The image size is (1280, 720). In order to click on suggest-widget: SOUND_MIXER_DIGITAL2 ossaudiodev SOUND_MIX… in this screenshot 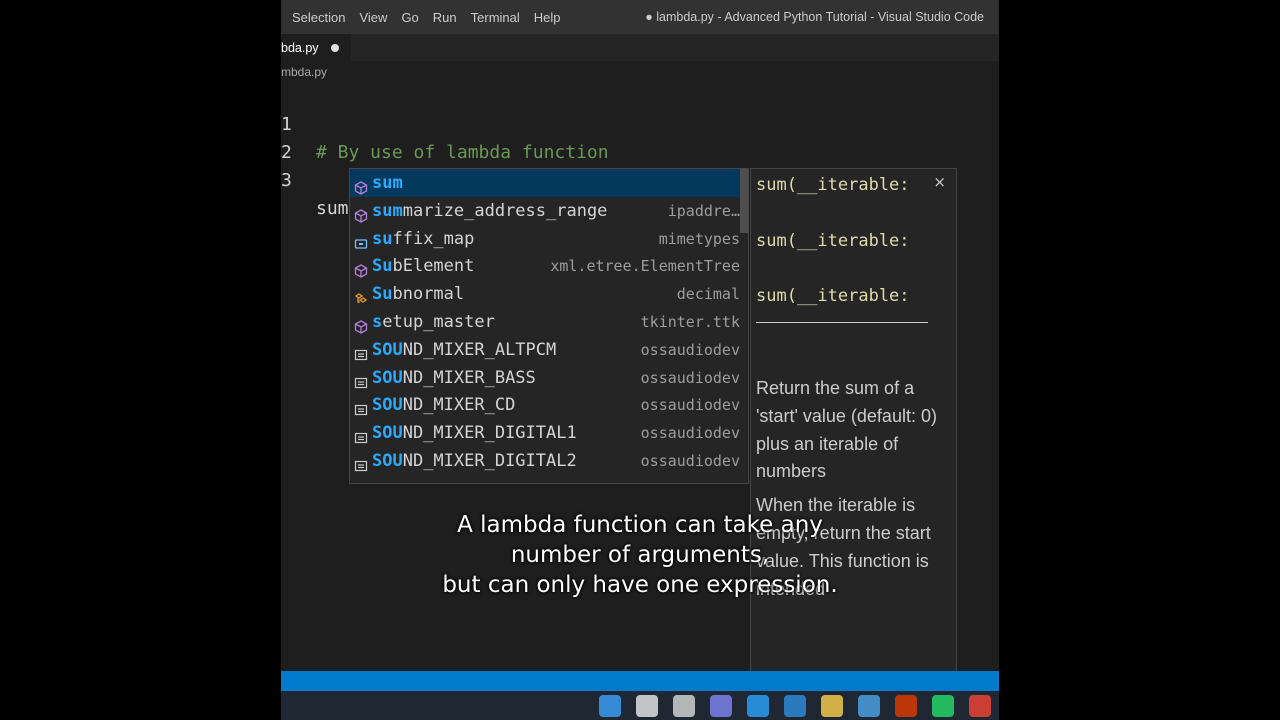, I will do `click(549, 326)`.